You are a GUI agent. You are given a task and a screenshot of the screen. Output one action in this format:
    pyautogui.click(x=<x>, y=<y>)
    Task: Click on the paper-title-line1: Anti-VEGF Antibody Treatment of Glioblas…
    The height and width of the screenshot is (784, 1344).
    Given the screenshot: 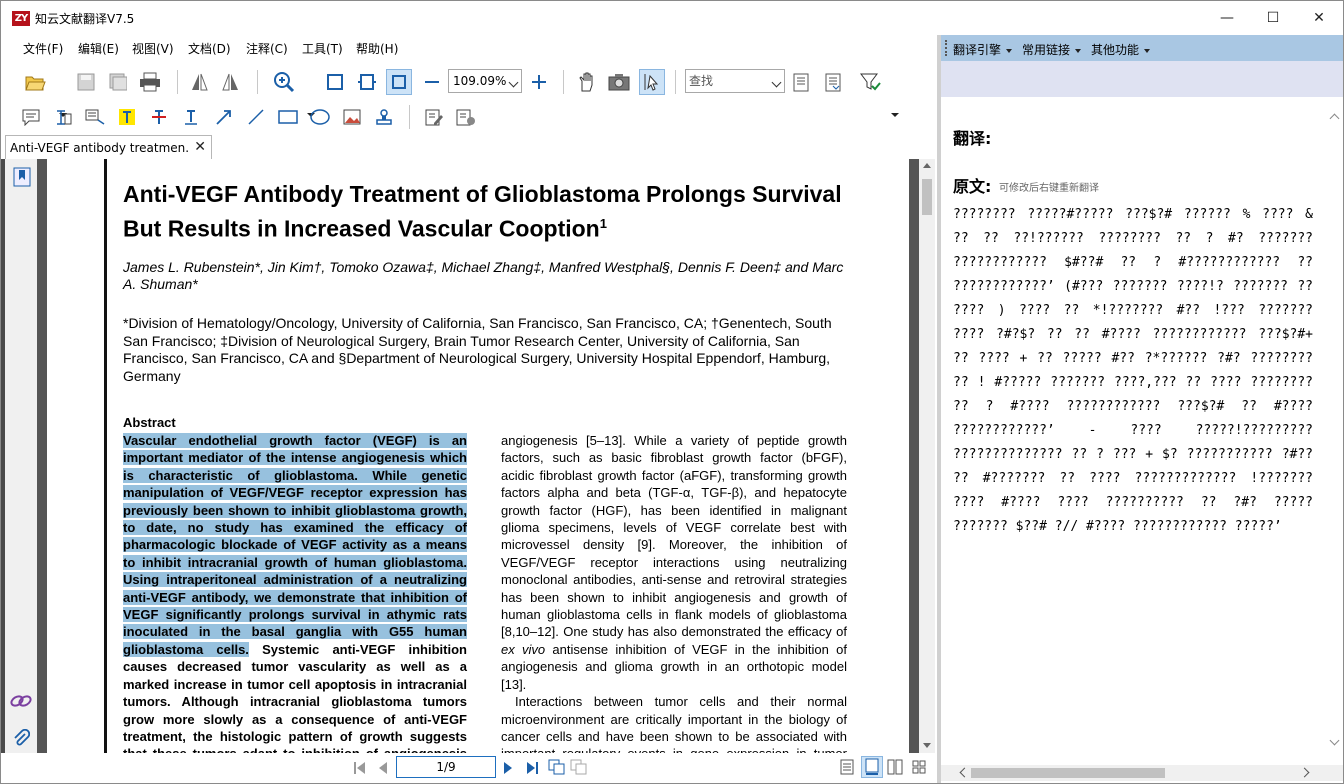 What is the action you would take?
    pyautogui.click(x=482, y=194)
    